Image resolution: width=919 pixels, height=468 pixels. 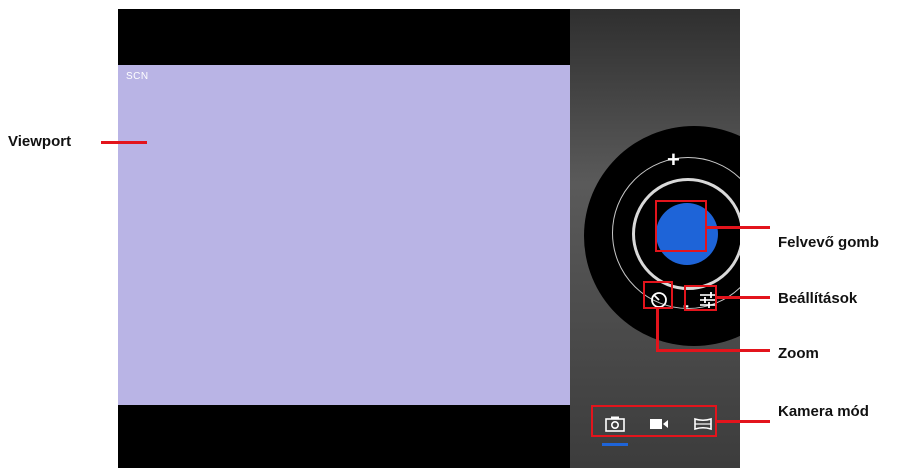 What do you see at coordinates (615, 444) in the screenshot?
I see `active-mode-indicator` at bounding box center [615, 444].